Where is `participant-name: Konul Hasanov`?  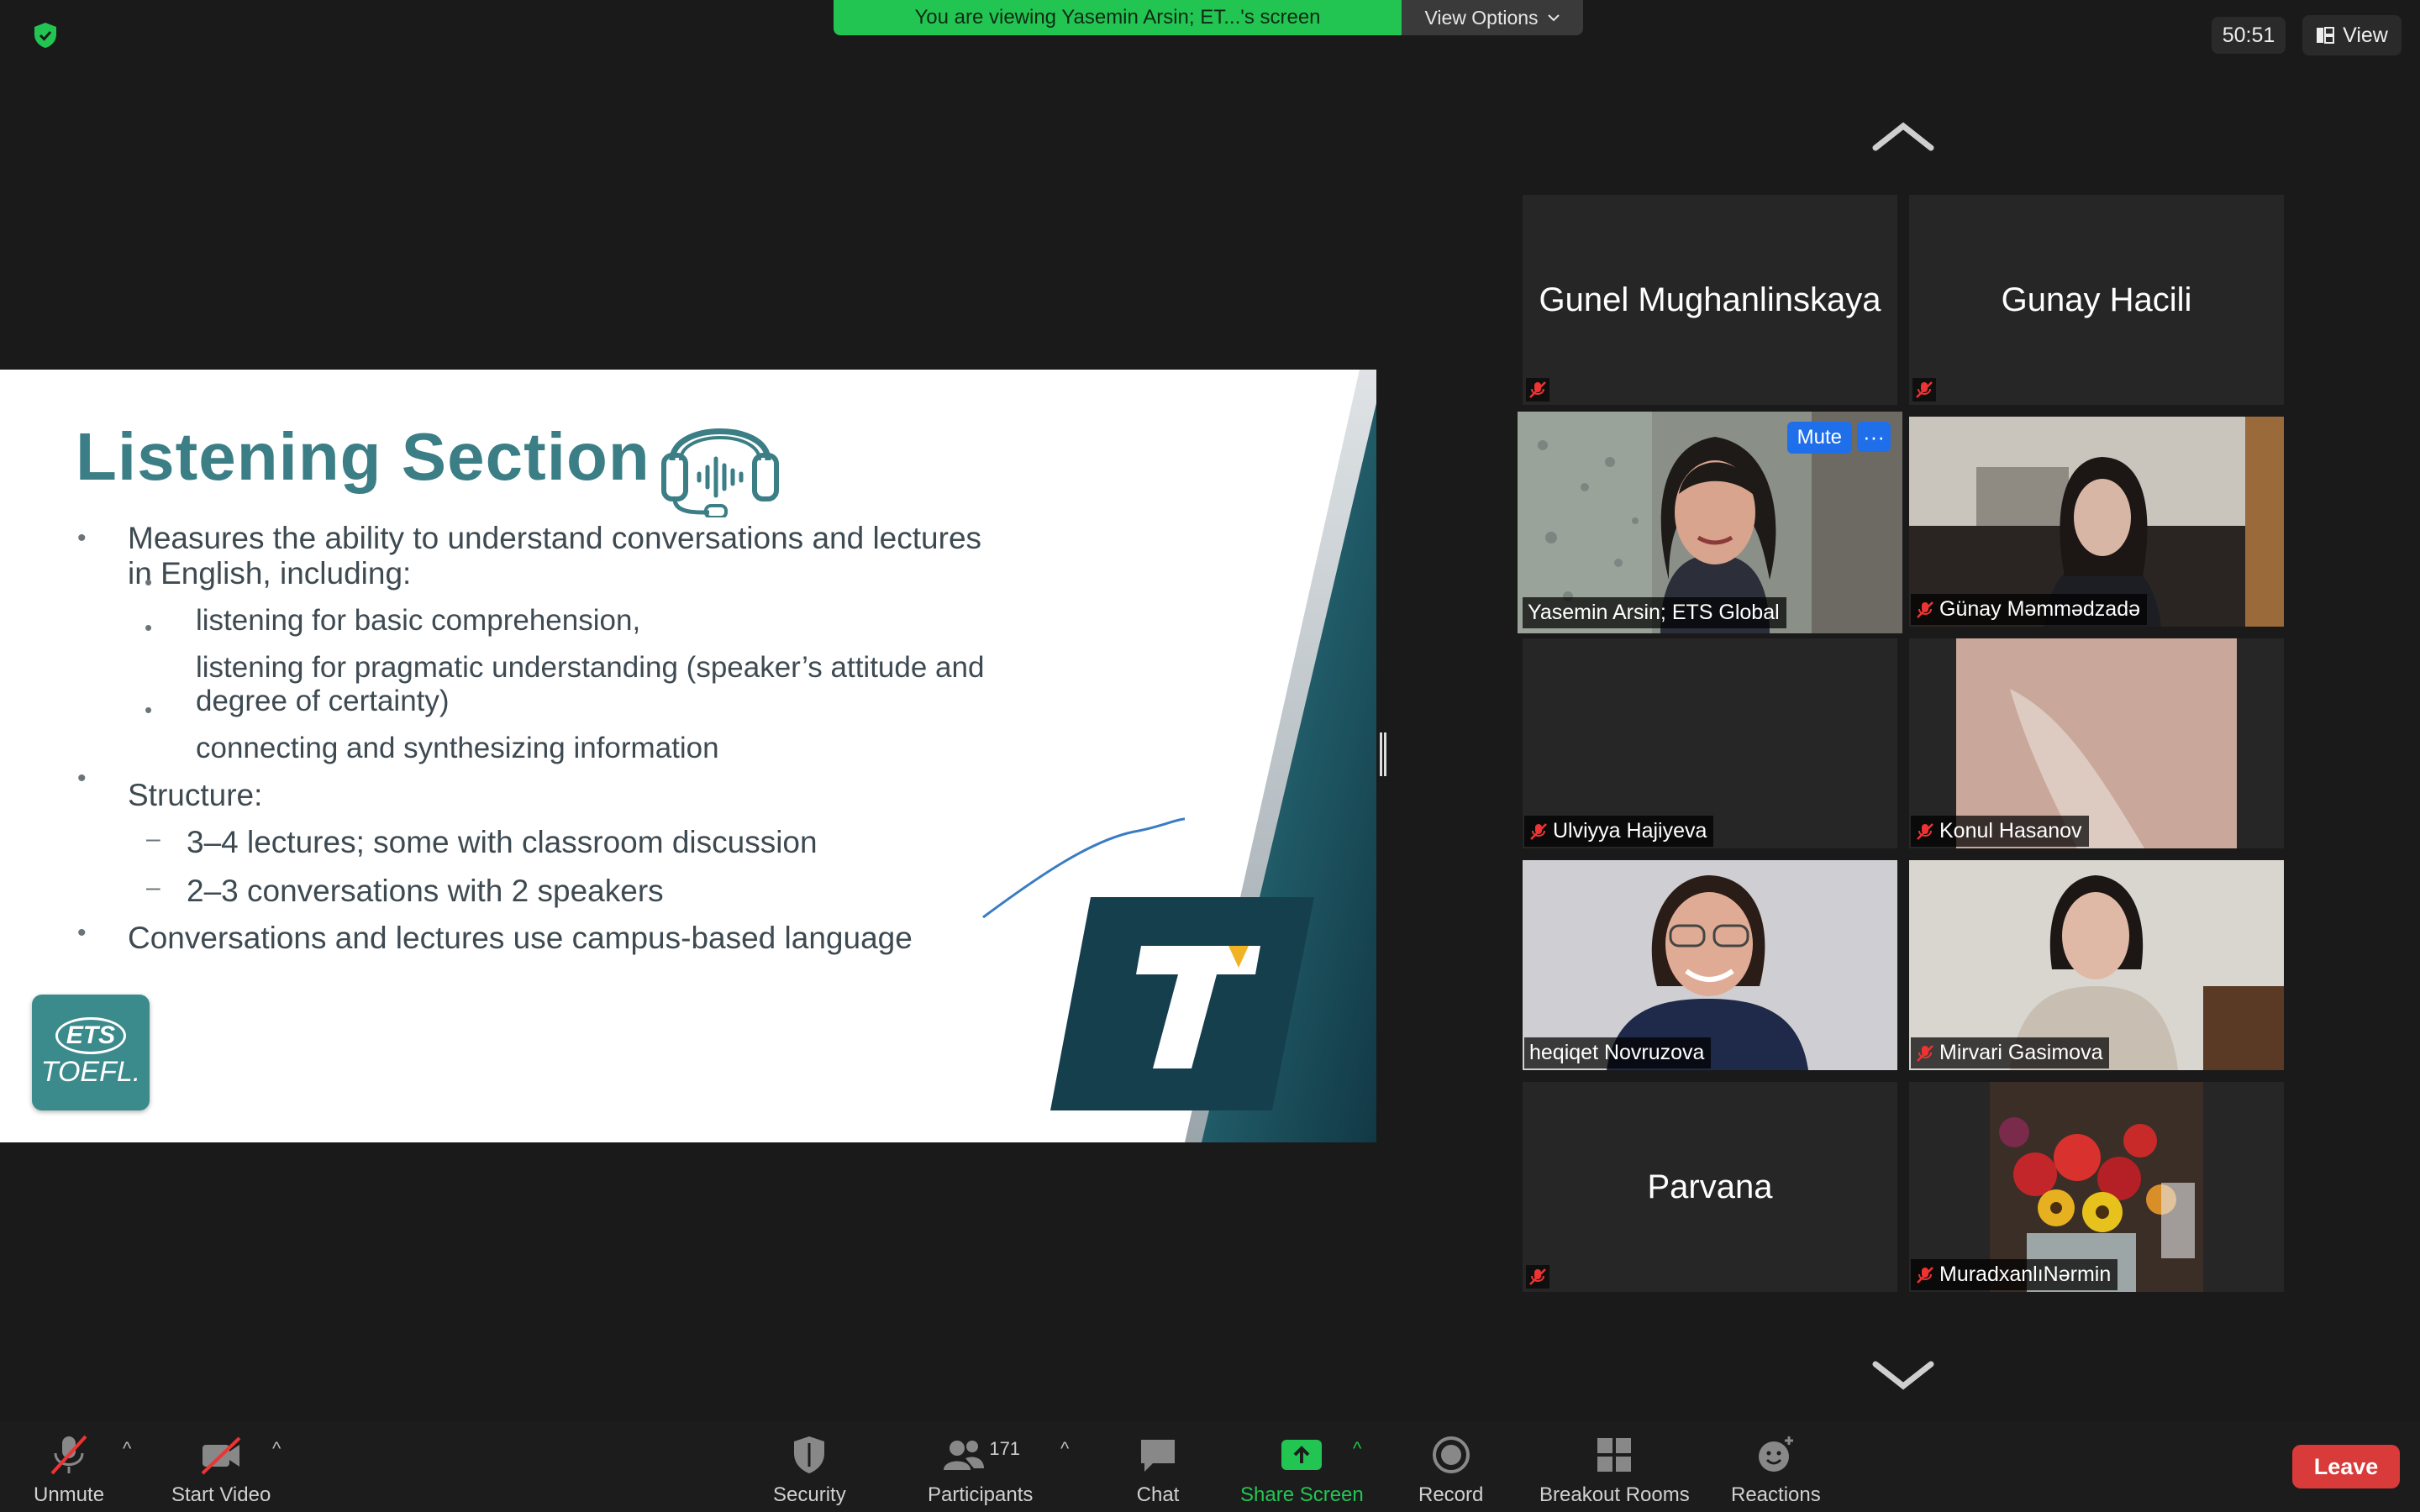
participant-name: Konul Hasanov is located at coordinates (2010, 831).